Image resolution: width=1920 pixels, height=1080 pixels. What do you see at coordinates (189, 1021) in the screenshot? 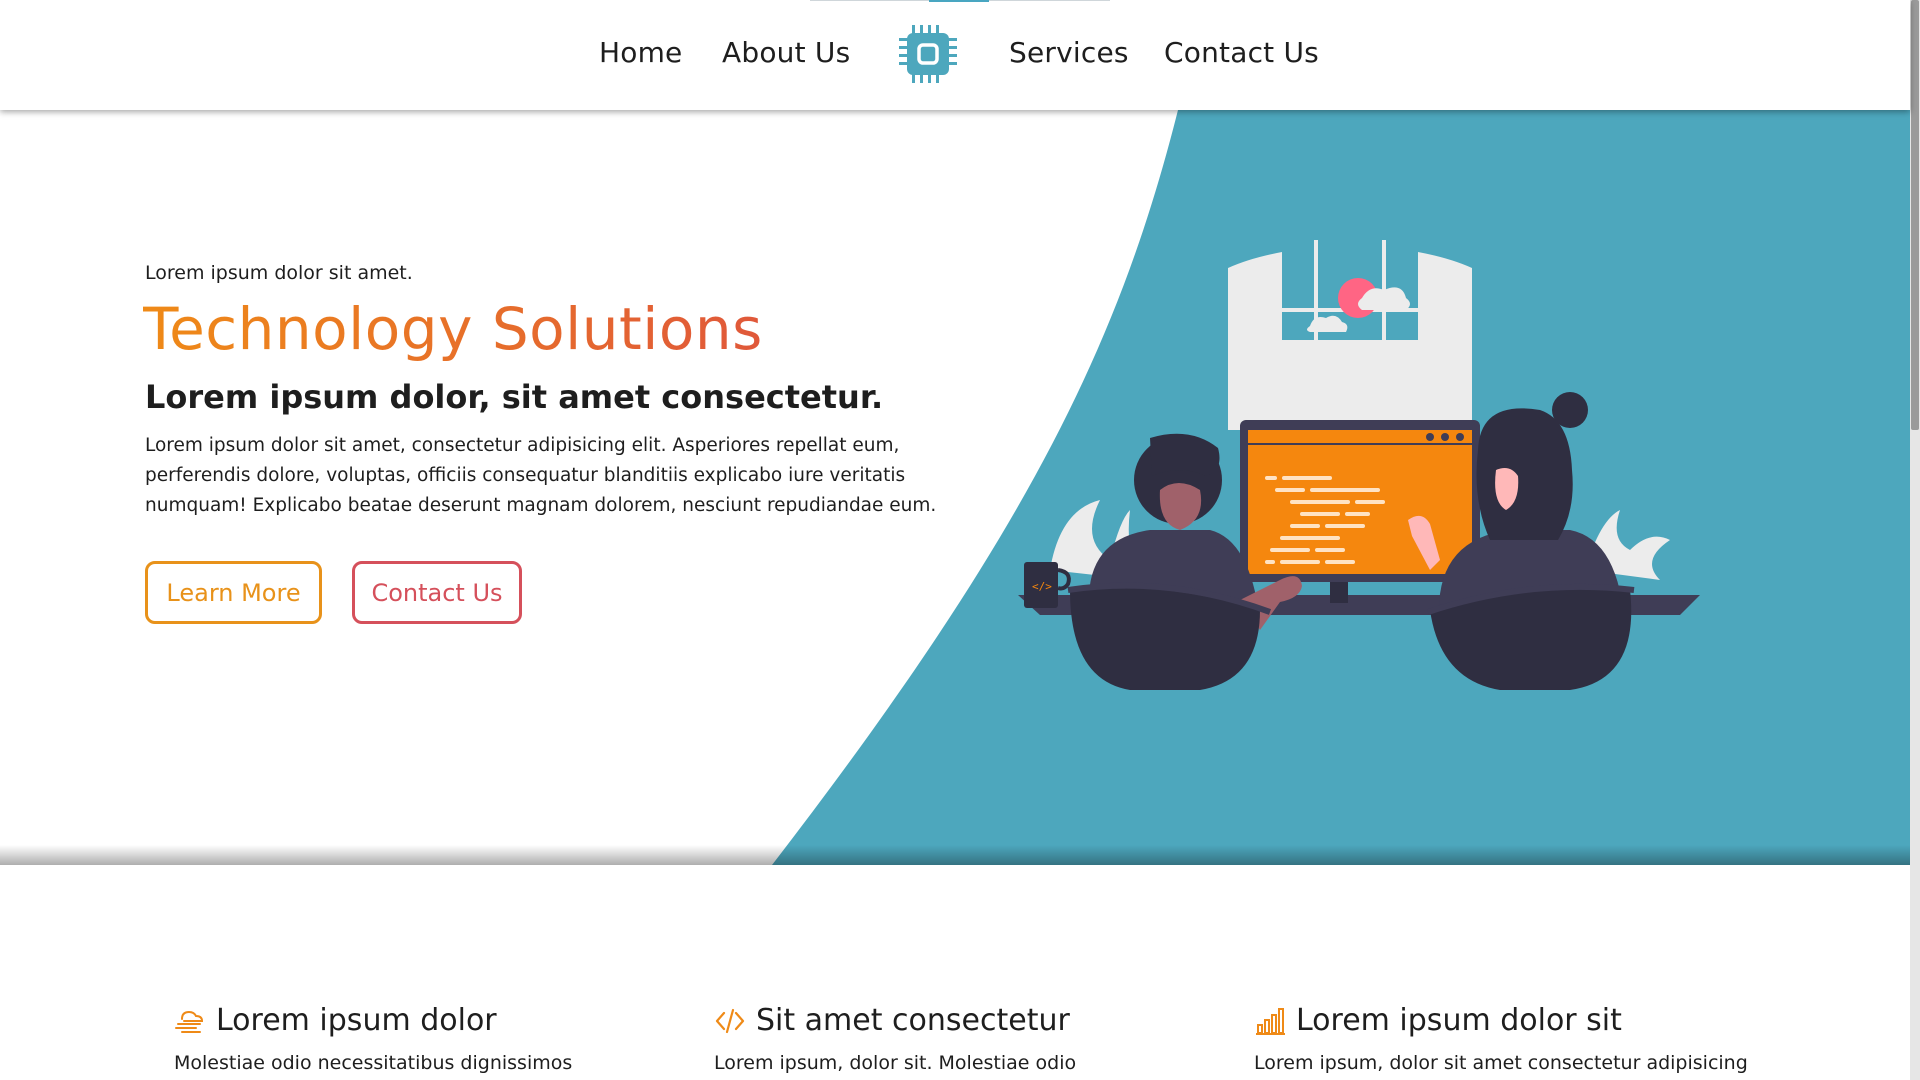
I see `cloud-wind-icon` at bounding box center [189, 1021].